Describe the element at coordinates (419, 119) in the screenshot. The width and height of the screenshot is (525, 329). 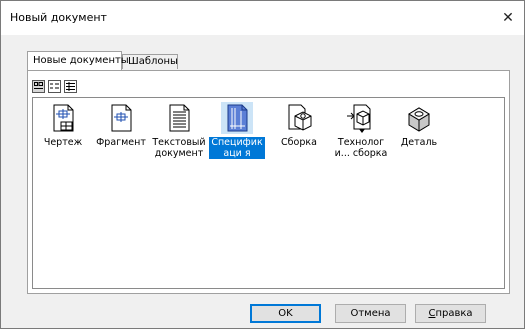
I see `part-icon` at that location.